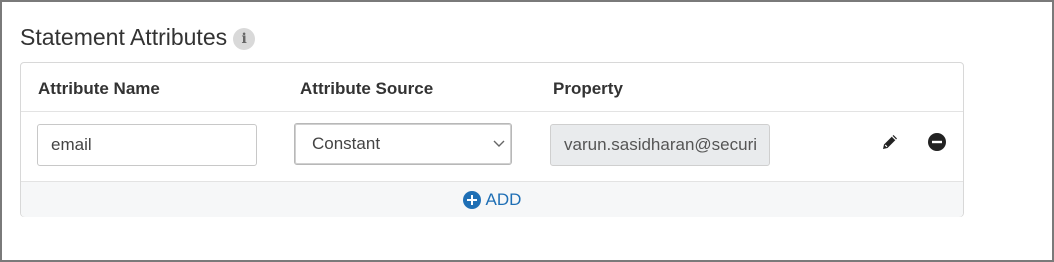 Image resolution: width=1054 pixels, height=262 pixels. What do you see at coordinates (403, 144) in the screenshot?
I see `attribute-source-select: Constant` at bounding box center [403, 144].